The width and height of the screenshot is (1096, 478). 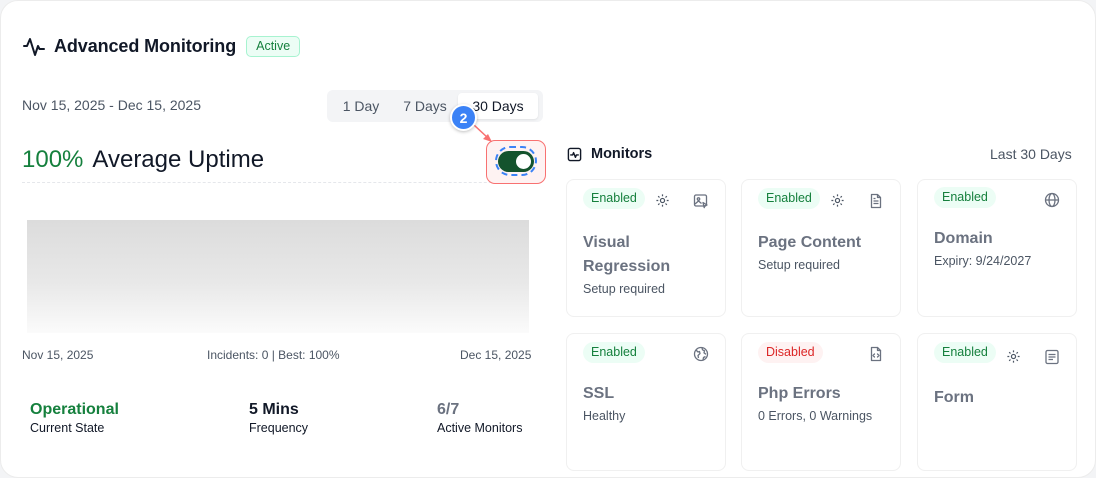 What do you see at coordinates (479, 418) in the screenshot?
I see `stat-active-monitors: 6/7 Active Monitors` at bounding box center [479, 418].